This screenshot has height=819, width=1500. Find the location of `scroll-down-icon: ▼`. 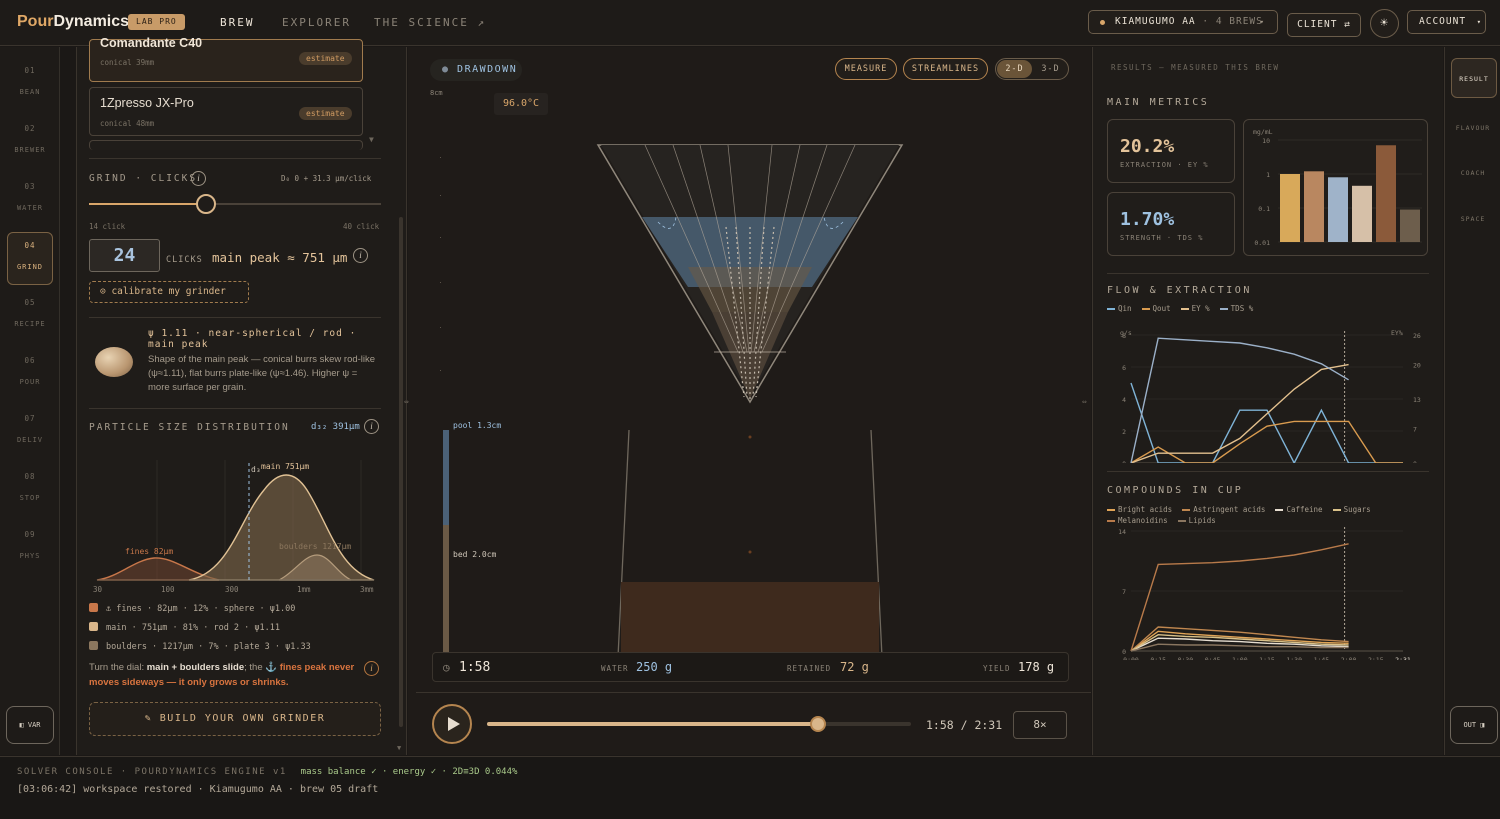

scroll-down-icon: ▼ is located at coordinates (399, 748).